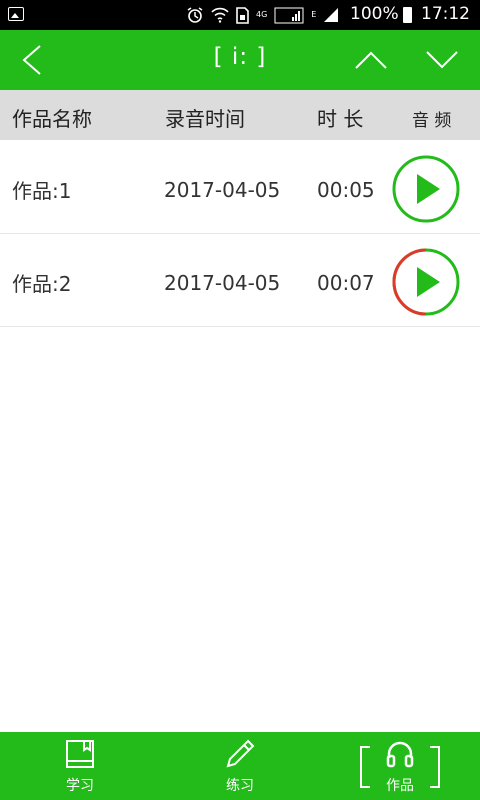 This screenshot has height=800, width=480. Describe the element at coordinates (205, 119) in the screenshot. I see `column-time-header: 录音时间` at that location.